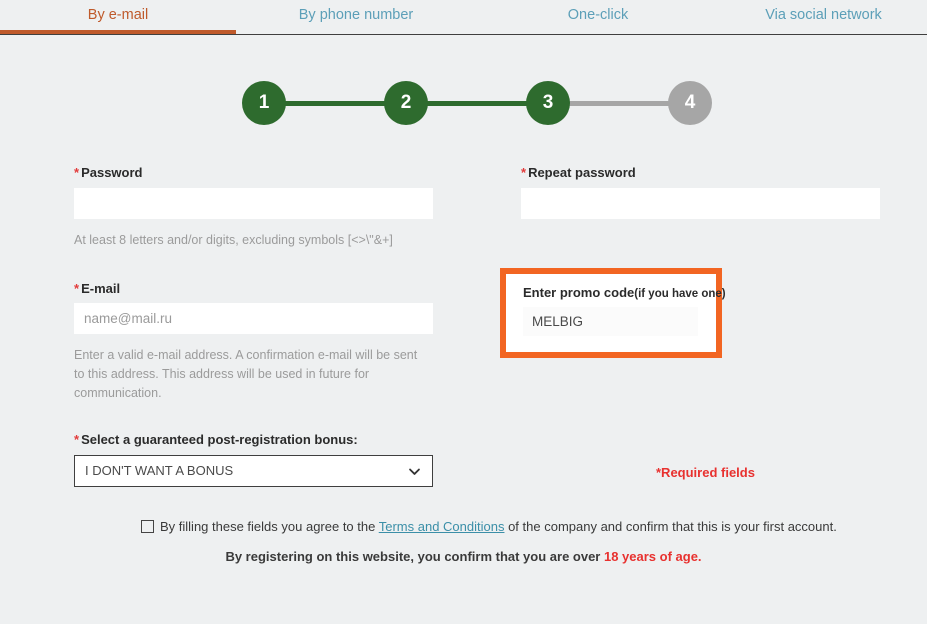  I want to click on age-note-highlight: 18 years of age., so click(652, 556).